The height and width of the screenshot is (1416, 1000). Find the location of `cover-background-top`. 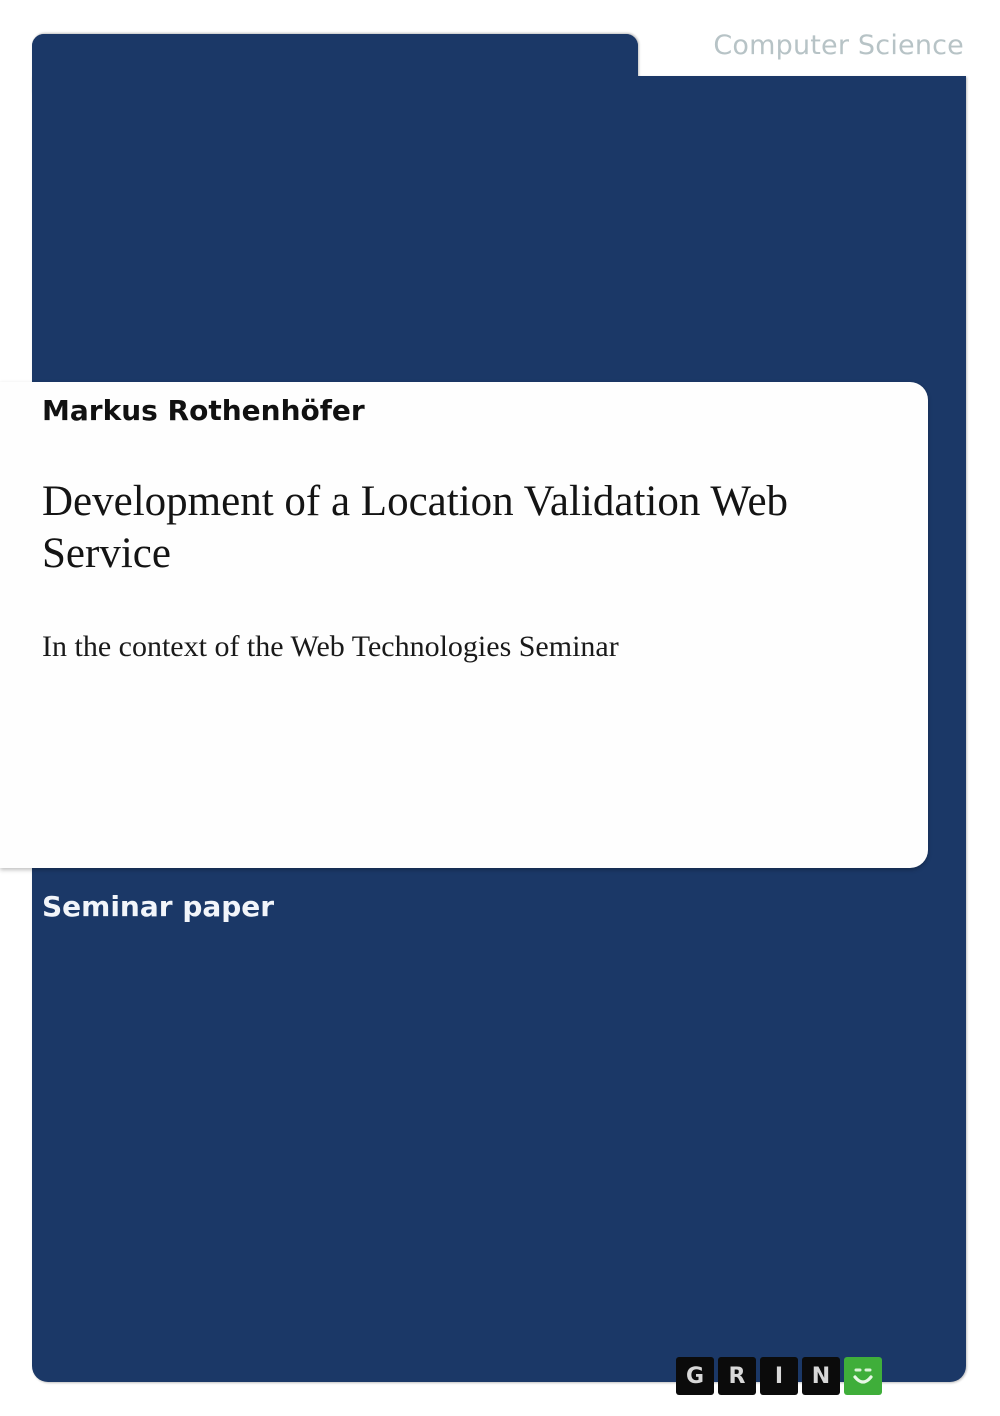

cover-background-top is located at coordinates (335, 74).